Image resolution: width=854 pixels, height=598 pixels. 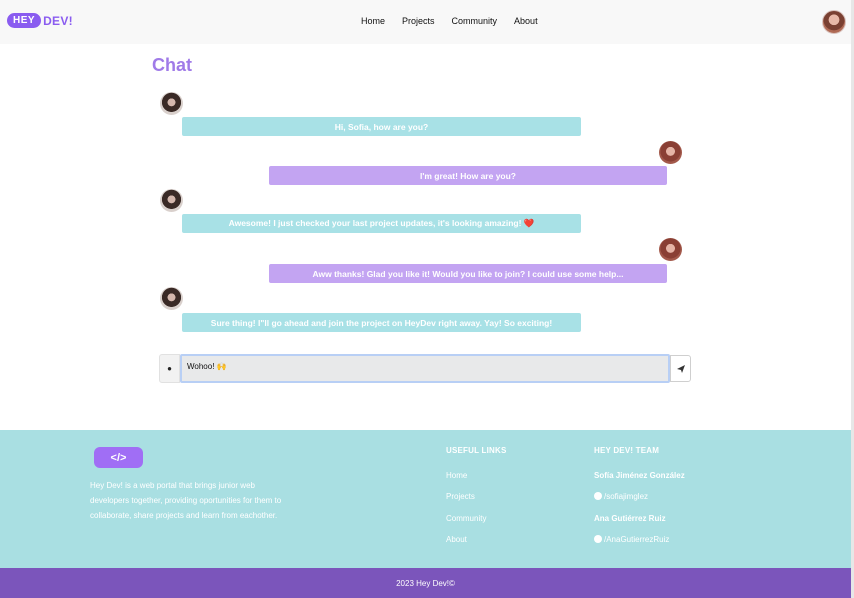 I want to click on footer-link-about: About, so click(x=456, y=539).